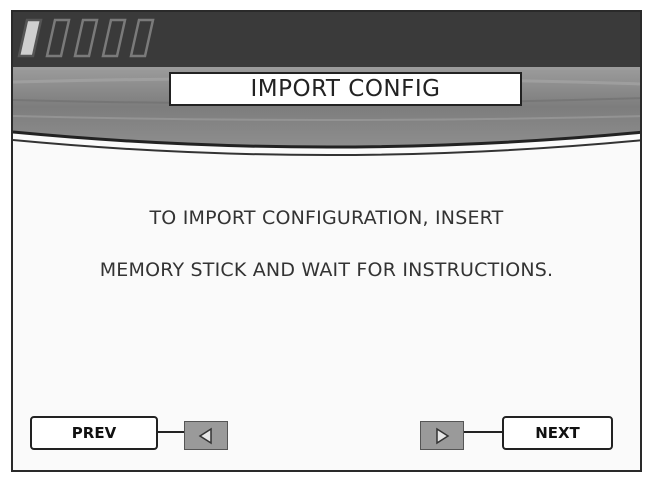  I want to click on signal-bars-icon, so click(86, 38).